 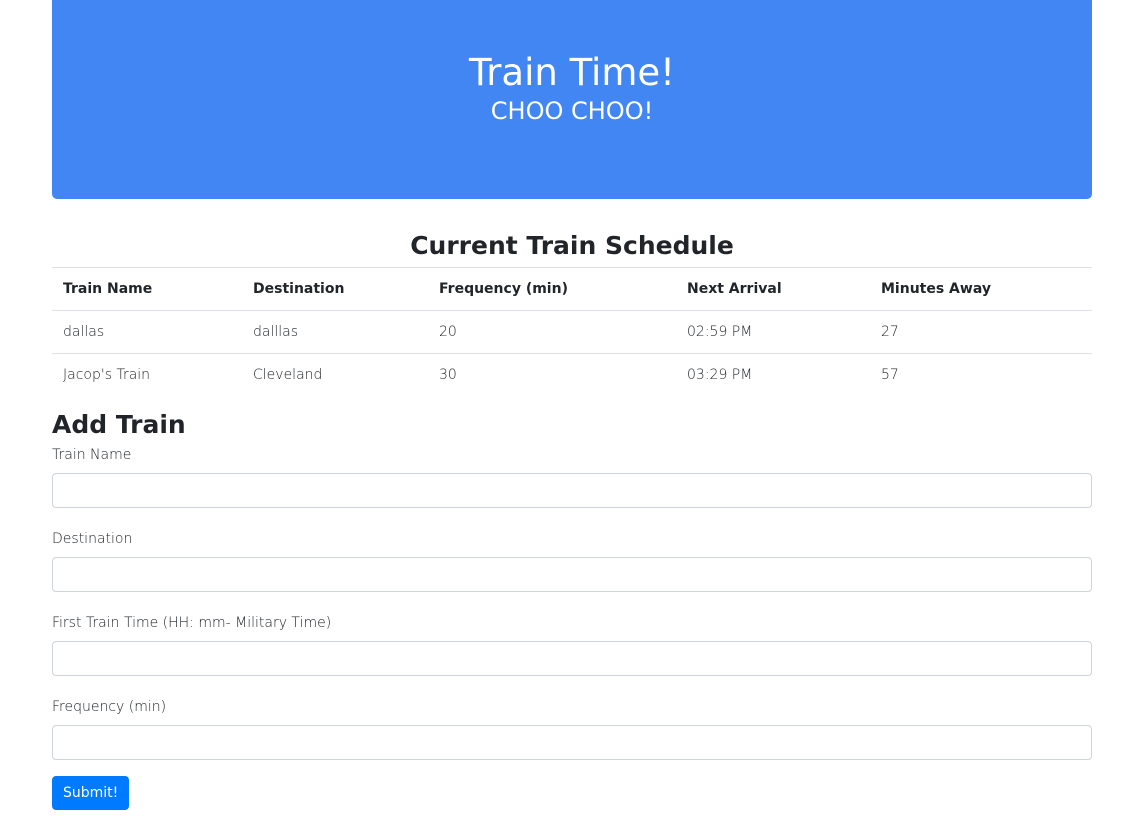 What do you see at coordinates (572, 72) in the screenshot?
I see `page-title: Train Time!` at bounding box center [572, 72].